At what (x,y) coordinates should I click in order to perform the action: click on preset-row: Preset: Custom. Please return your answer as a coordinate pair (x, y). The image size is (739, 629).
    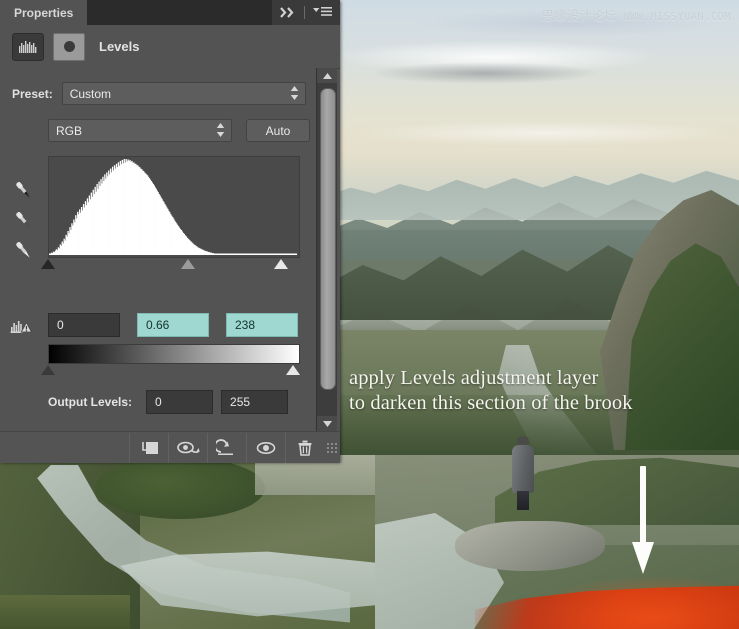
    Looking at the image, I should click on (161, 86).